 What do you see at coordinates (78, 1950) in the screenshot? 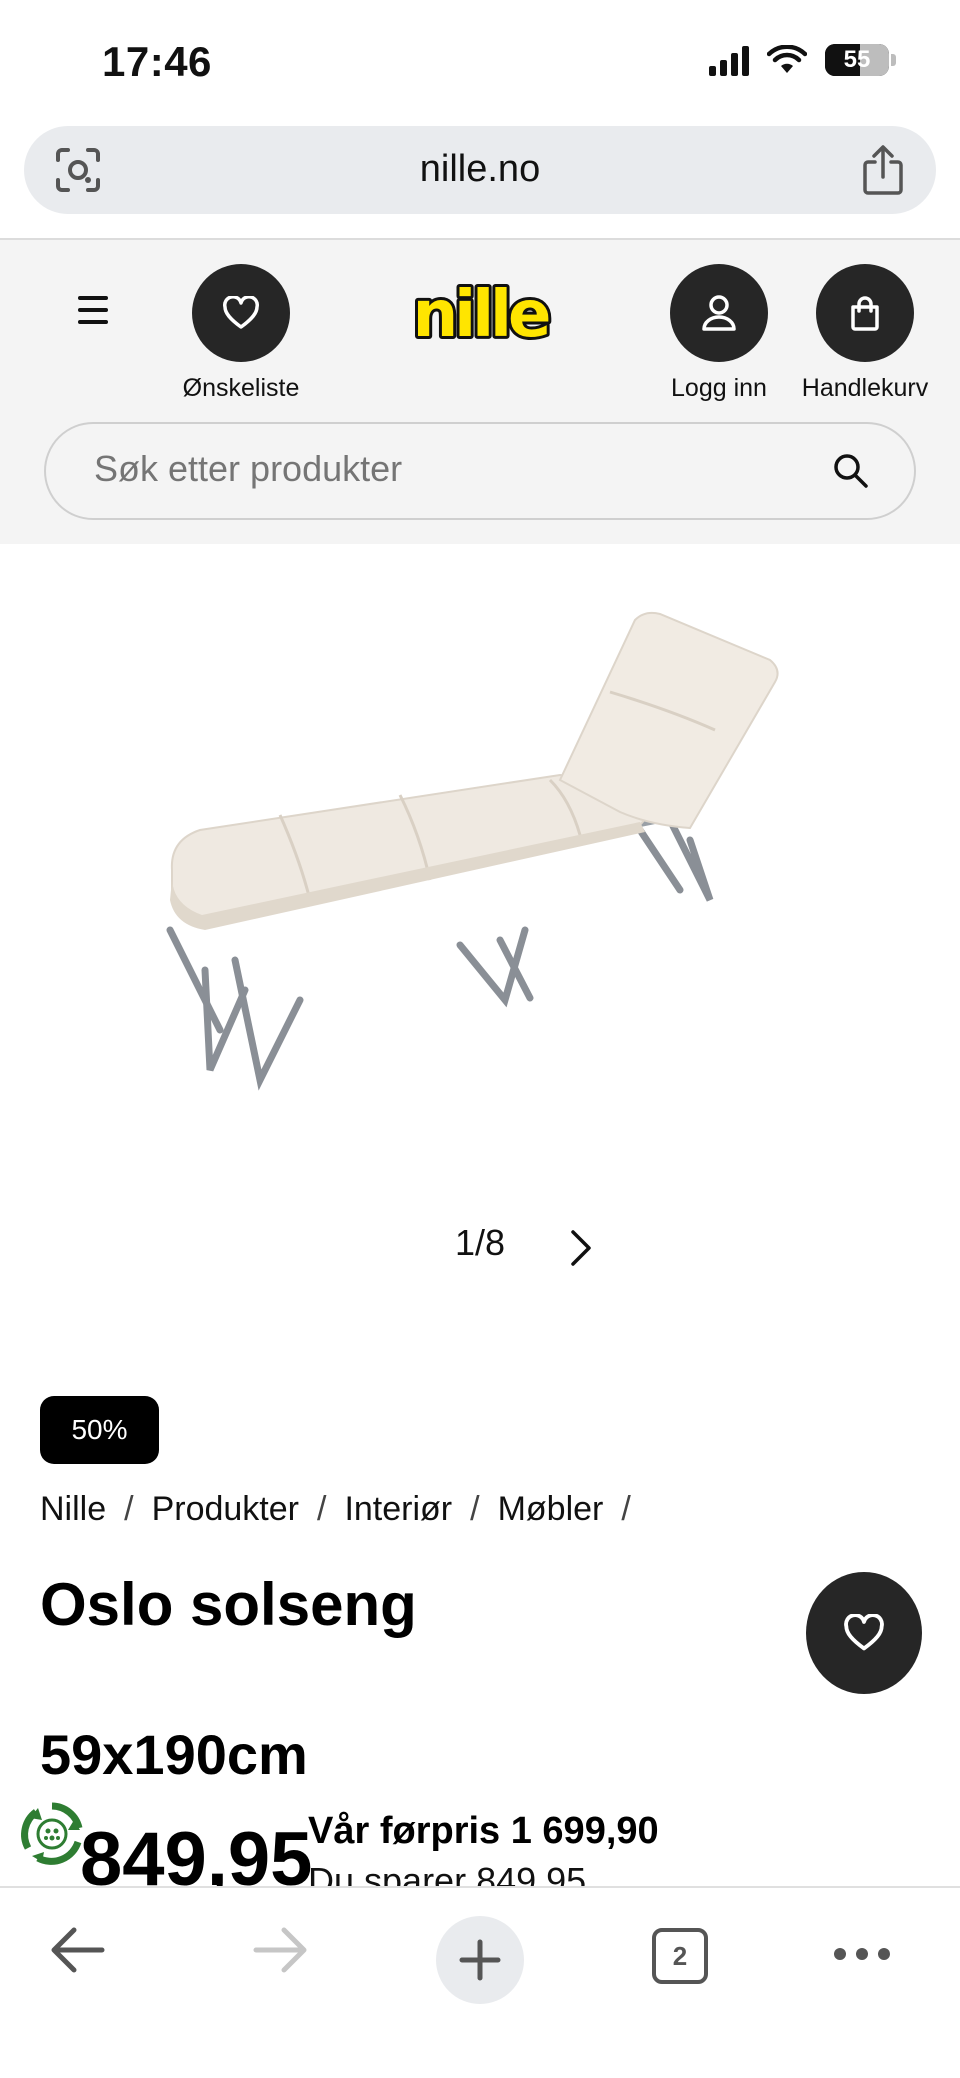
I see `back-arrow-icon` at bounding box center [78, 1950].